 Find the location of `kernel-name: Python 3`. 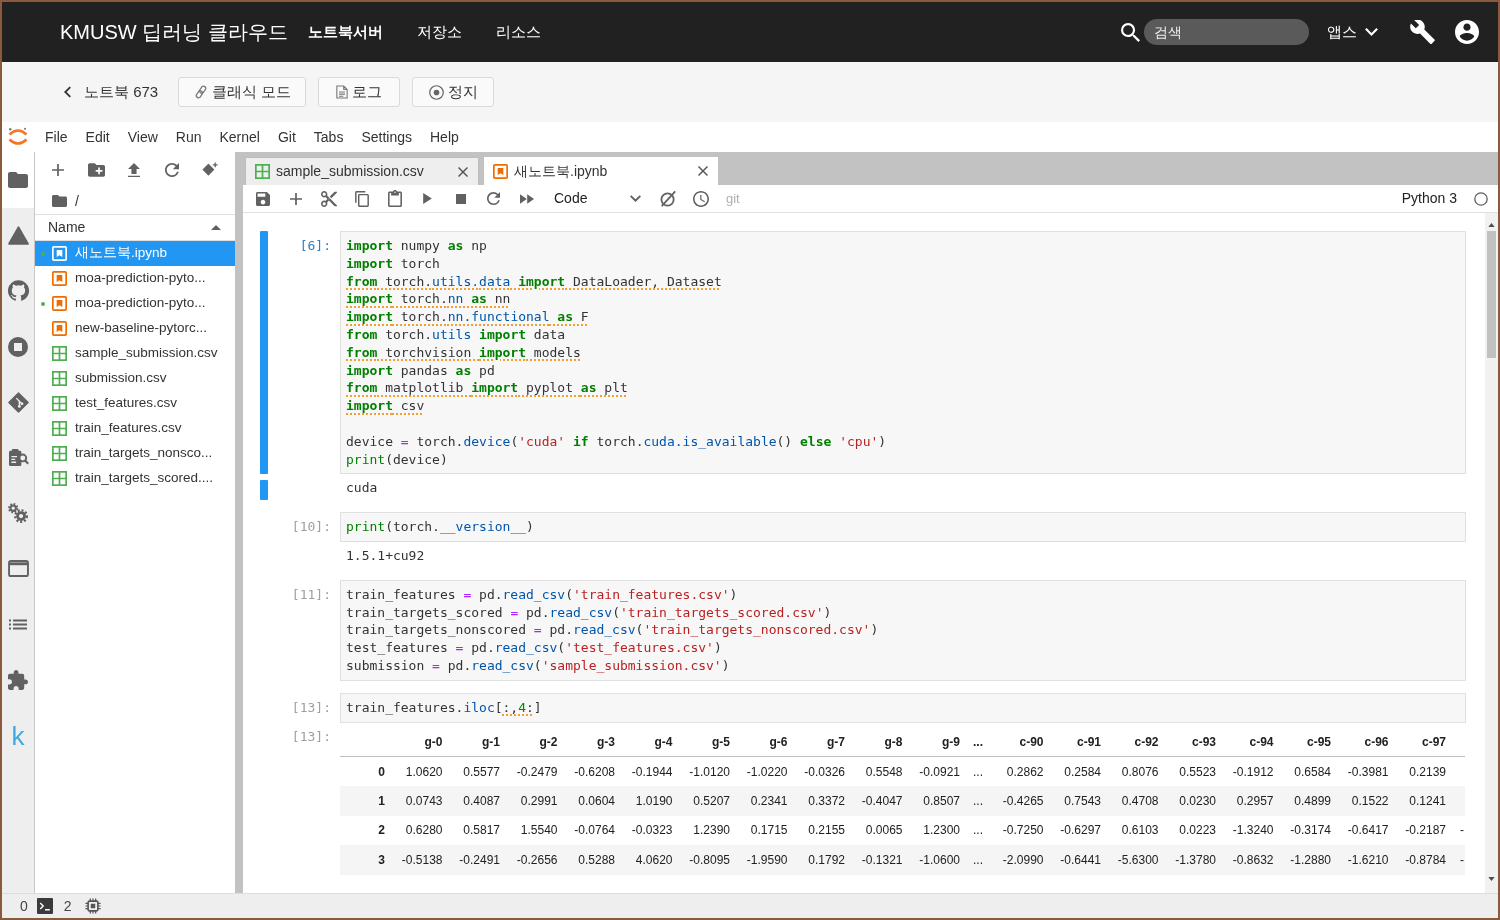

kernel-name: Python 3 is located at coordinates (1429, 198).